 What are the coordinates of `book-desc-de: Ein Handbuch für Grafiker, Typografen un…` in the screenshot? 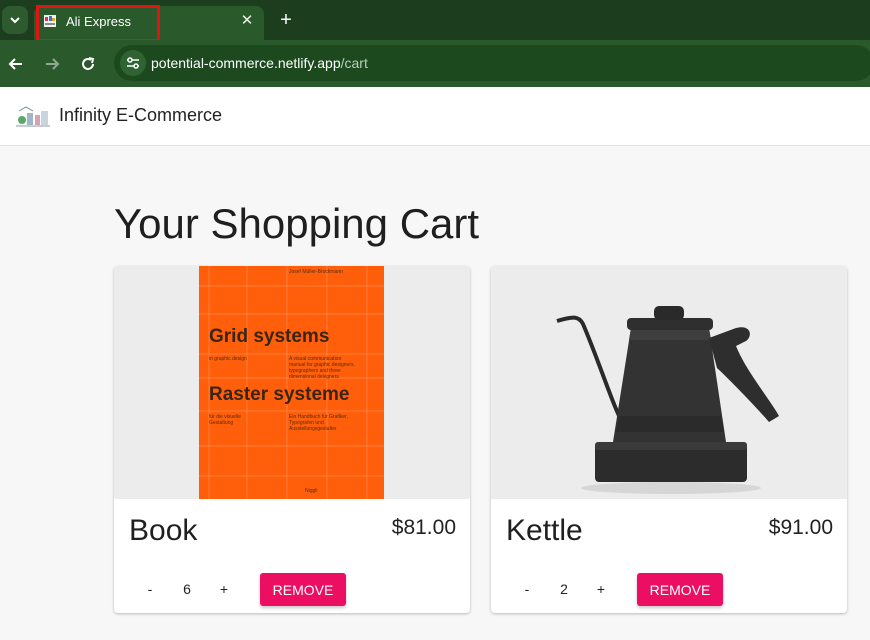 It's located at (318, 423).